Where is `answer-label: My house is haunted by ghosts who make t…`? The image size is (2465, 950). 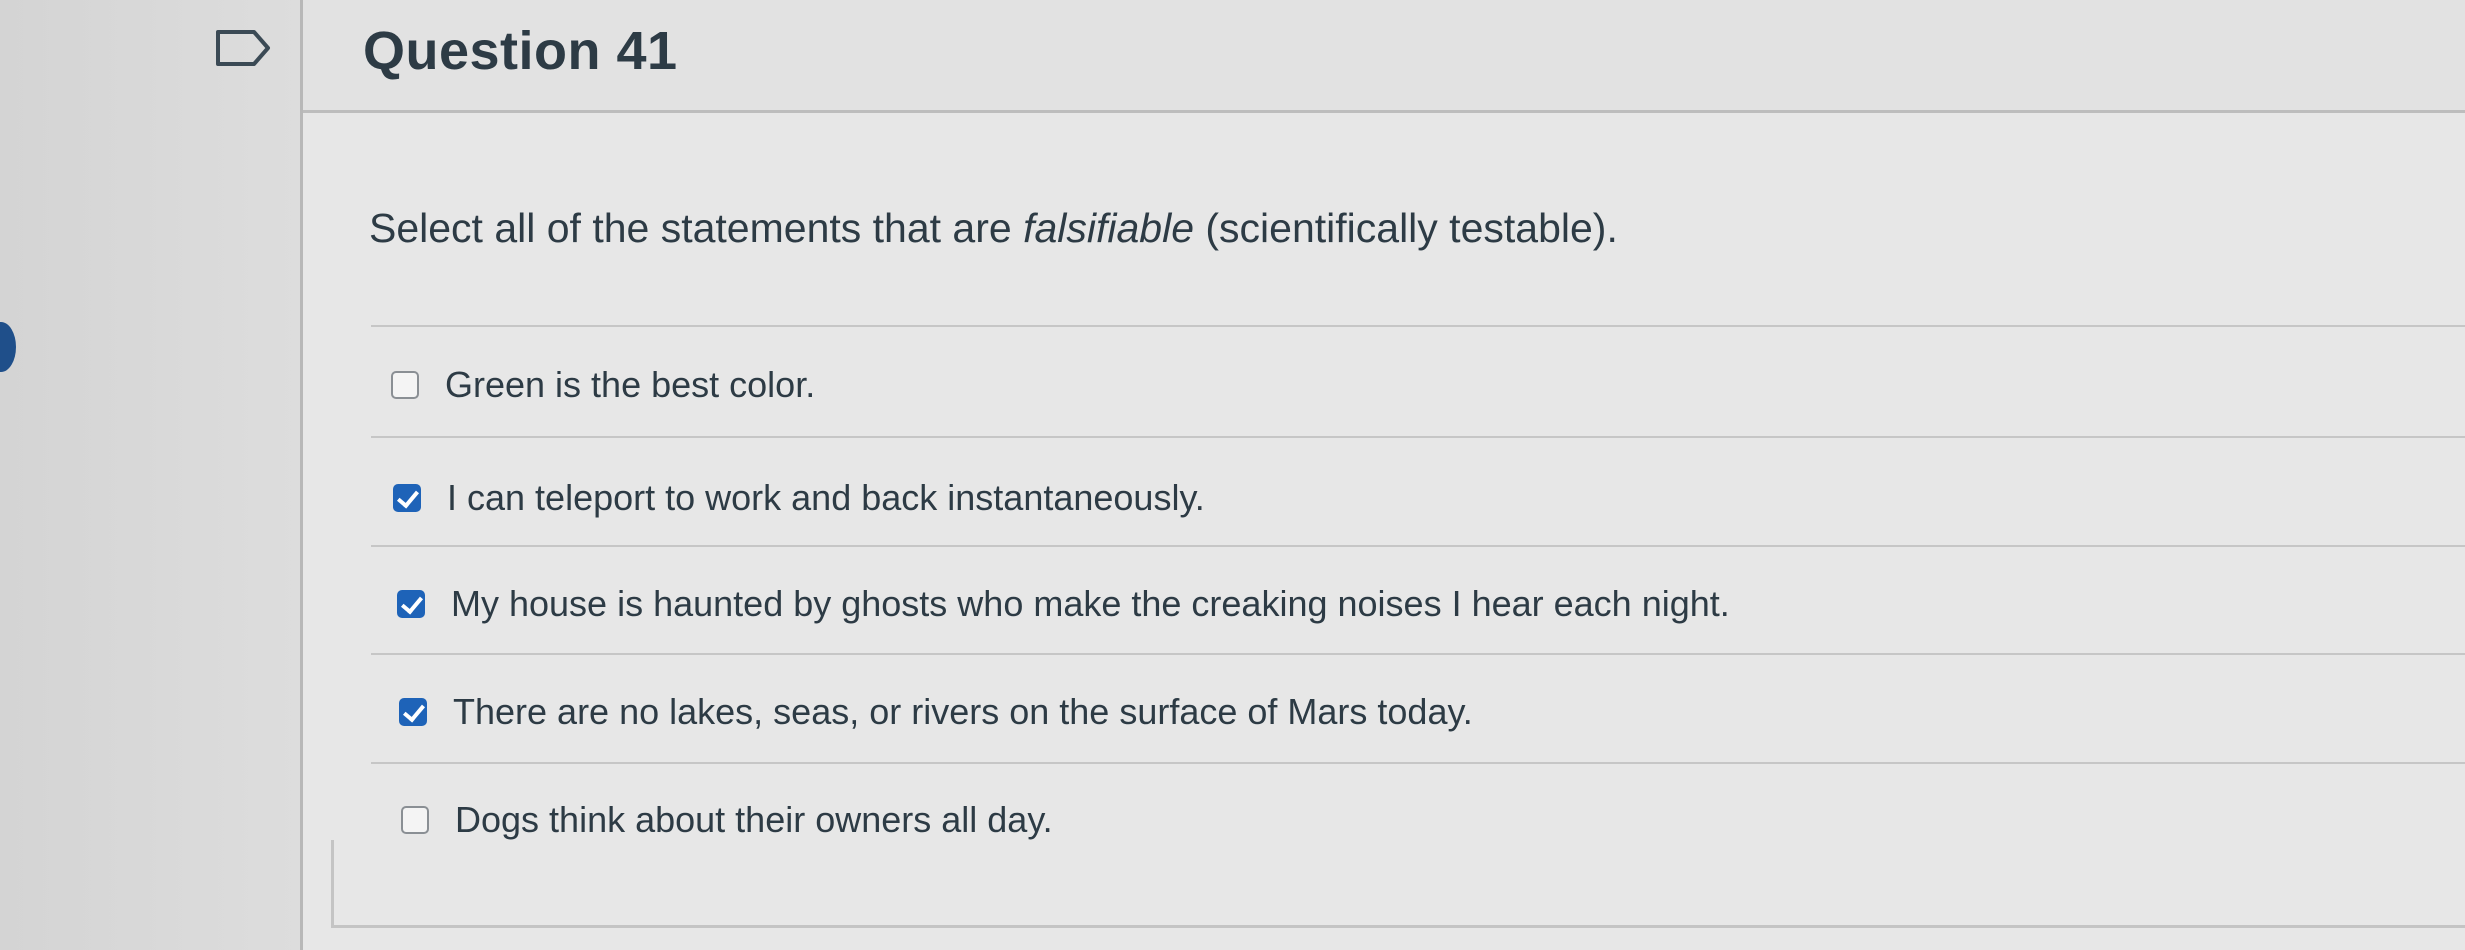 answer-label: My house is haunted by ghosts who make t… is located at coordinates (1090, 603).